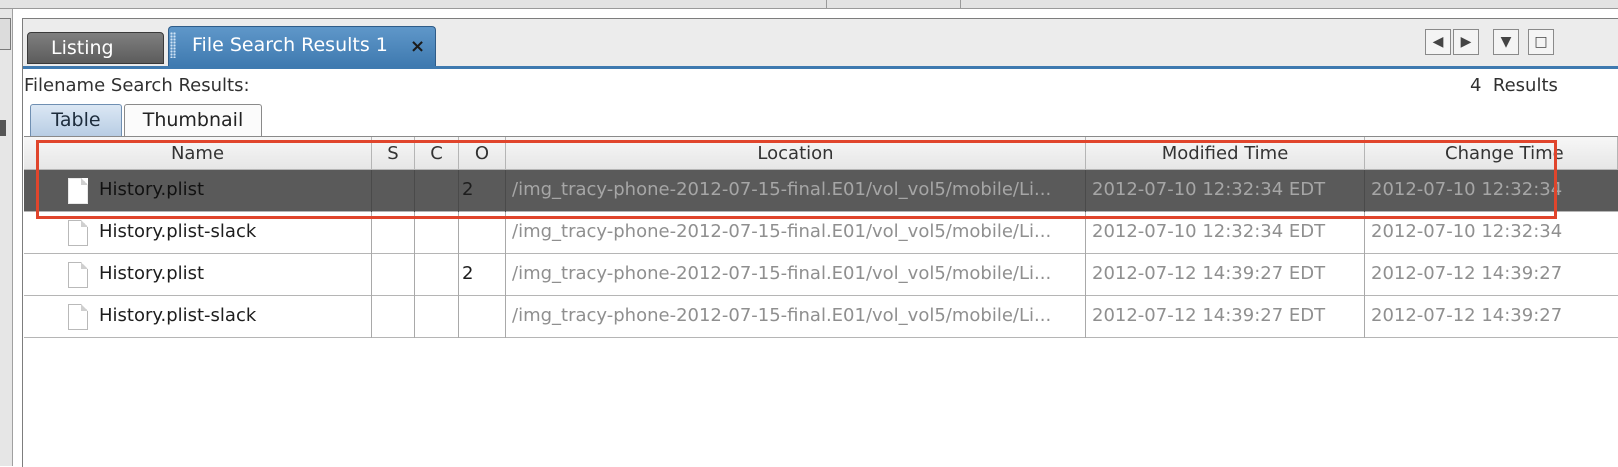  I want to click on name-cell: History.plist, so click(198, 275).